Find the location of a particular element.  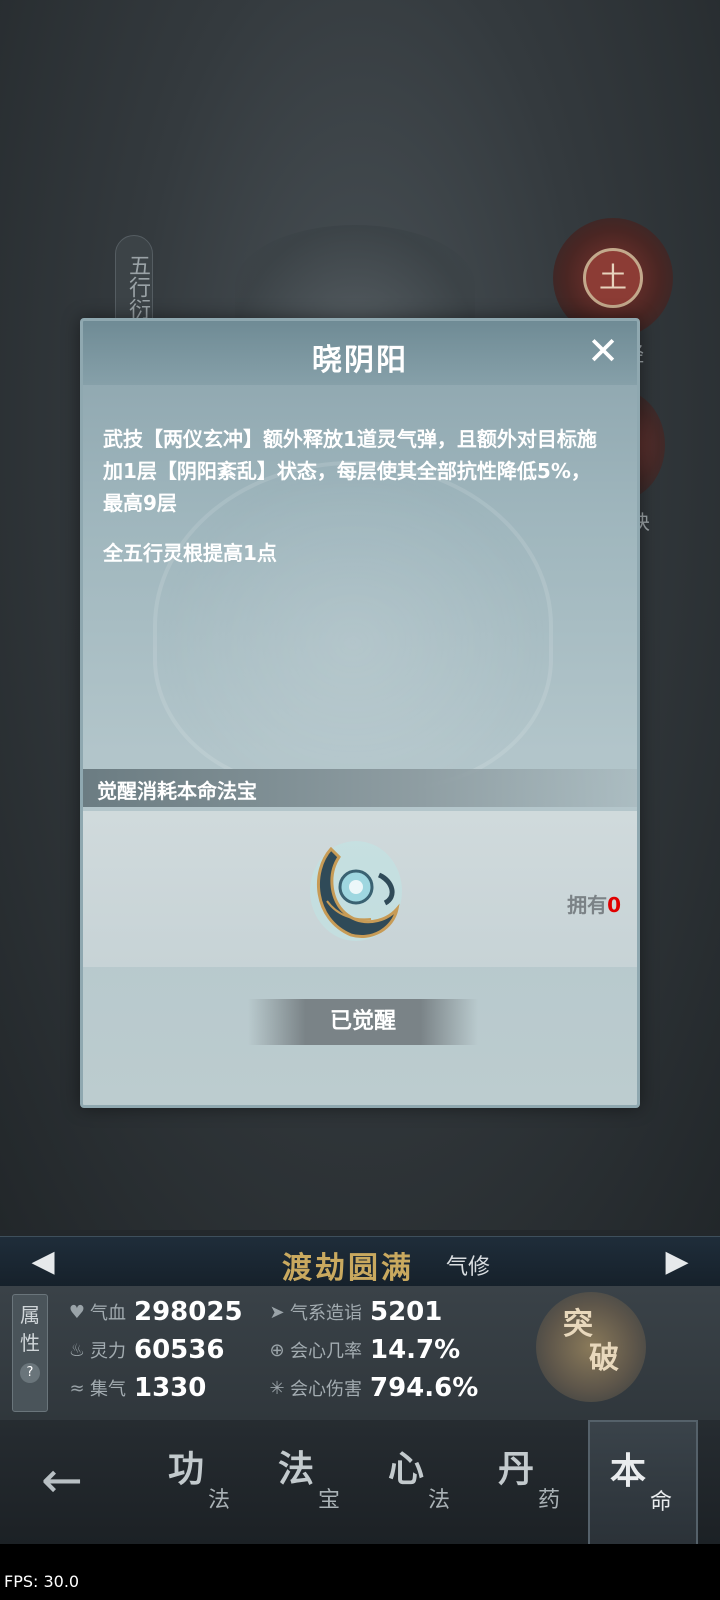

close-icon: ✕ is located at coordinates (603, 351).